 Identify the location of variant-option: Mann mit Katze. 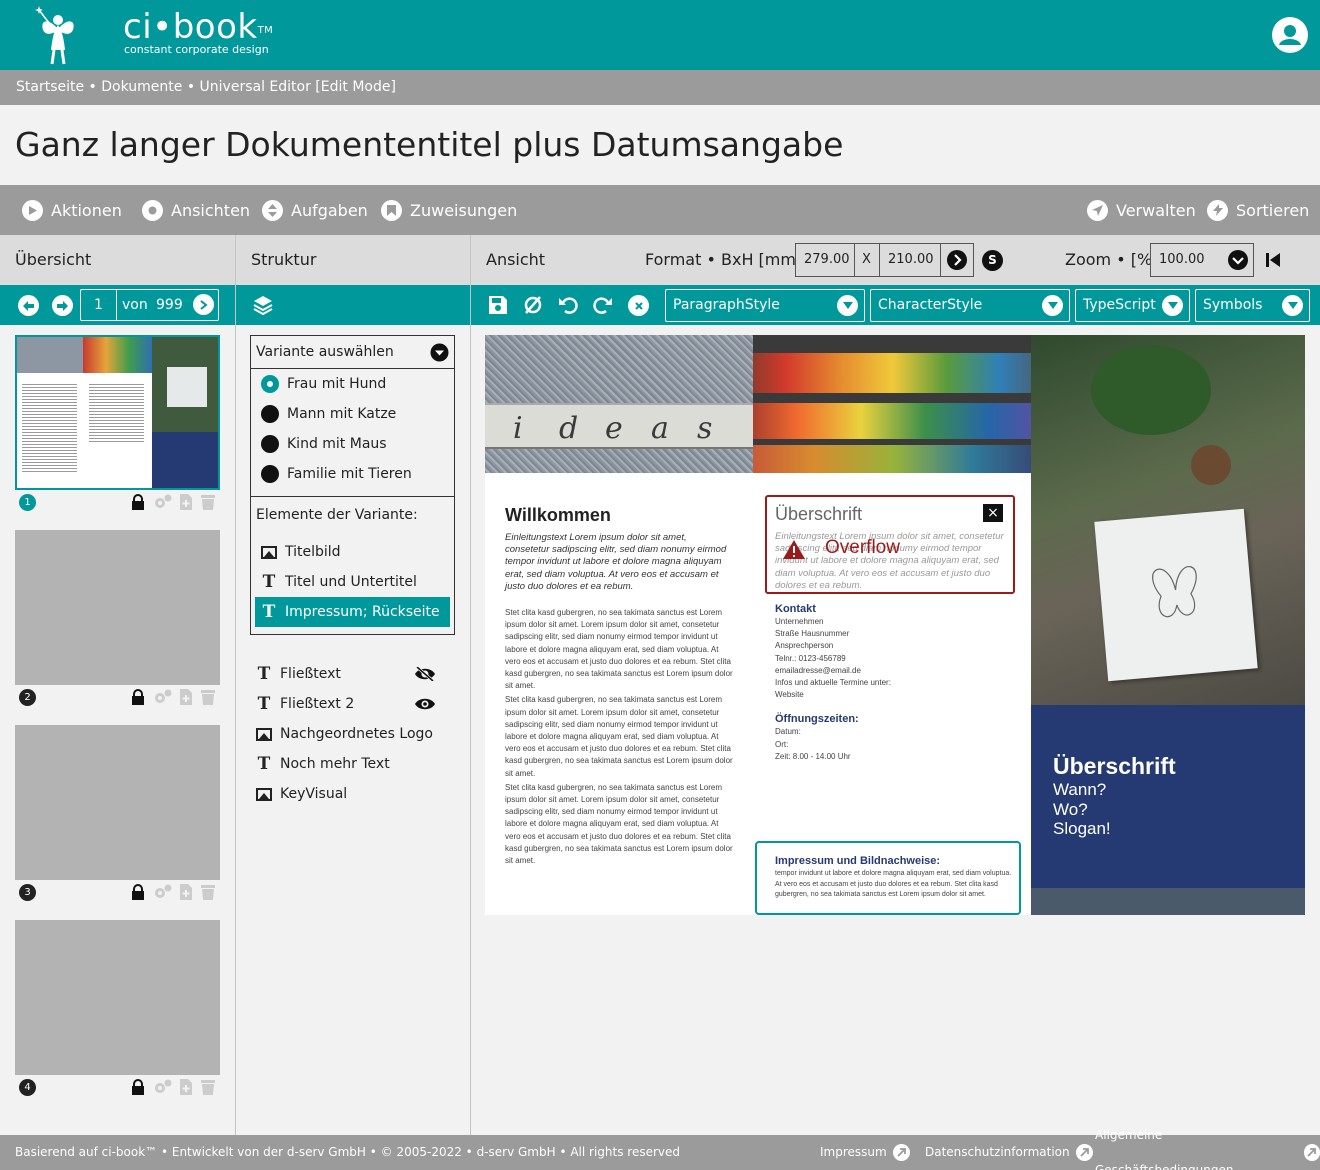
(352, 414).